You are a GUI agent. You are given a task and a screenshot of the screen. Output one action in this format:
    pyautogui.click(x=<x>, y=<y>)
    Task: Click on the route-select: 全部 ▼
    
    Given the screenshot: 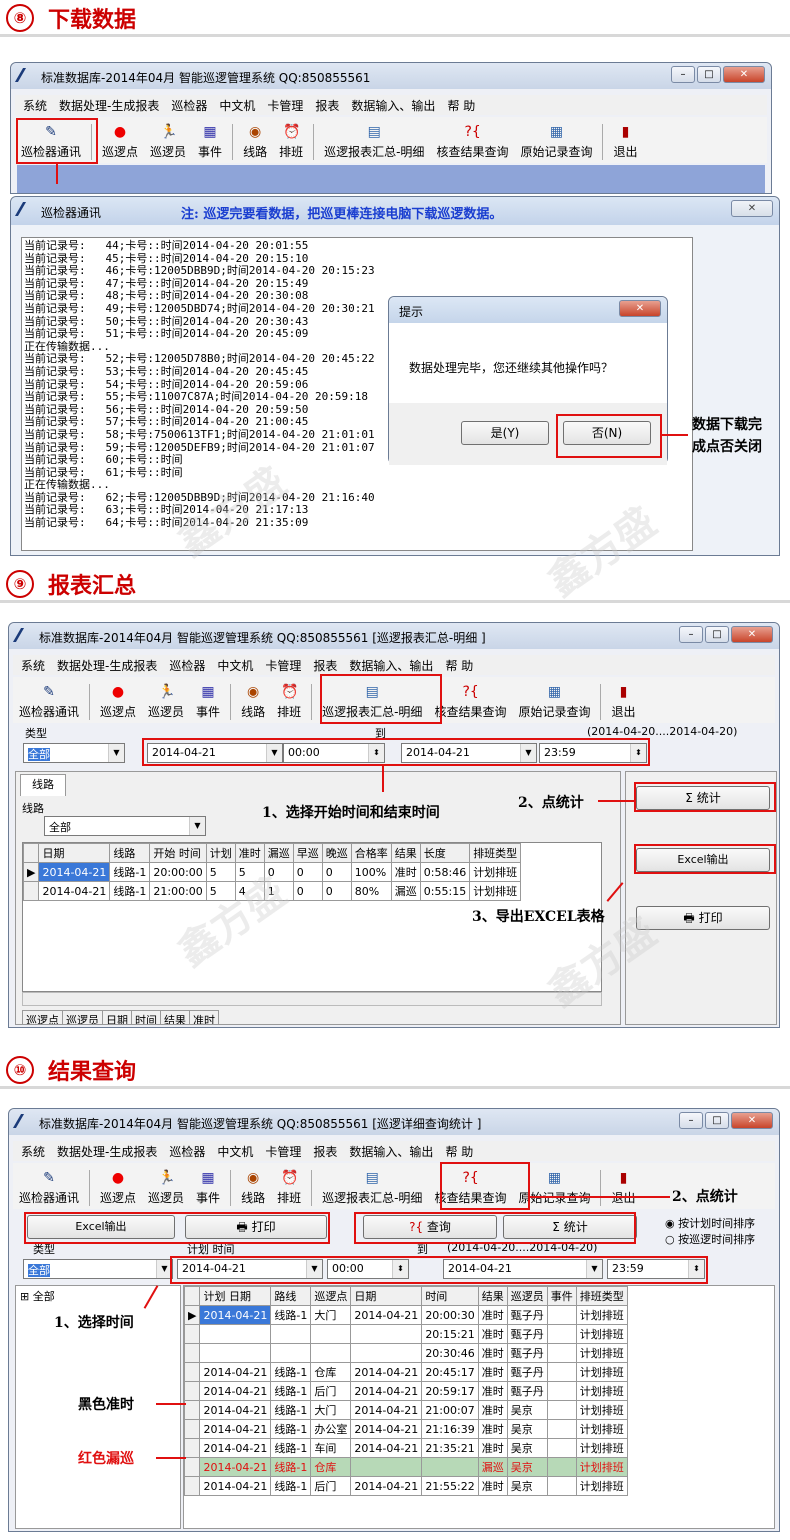 What is the action you would take?
    pyautogui.click(x=125, y=826)
    